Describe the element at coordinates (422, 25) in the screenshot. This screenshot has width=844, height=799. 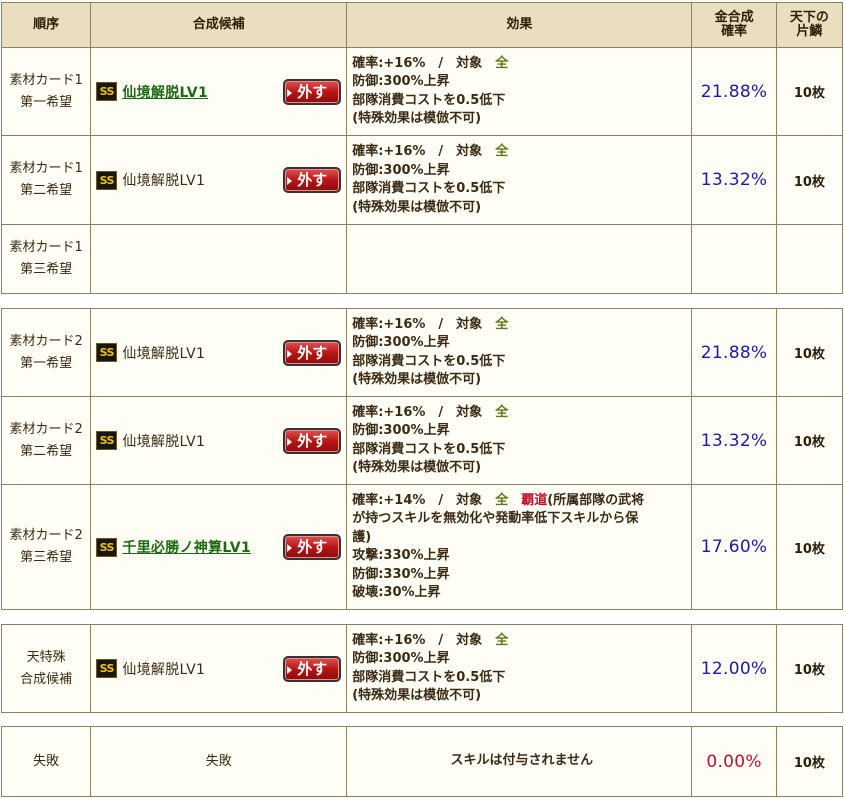
I see `table-header: 順序 合成候補 効果 金合成 確率 天下の 片鱗` at that location.